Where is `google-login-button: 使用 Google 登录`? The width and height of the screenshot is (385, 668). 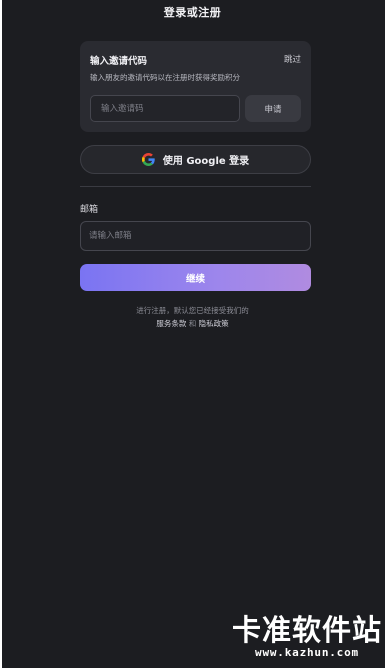
google-login-button: 使用 Google 登录 is located at coordinates (195, 159).